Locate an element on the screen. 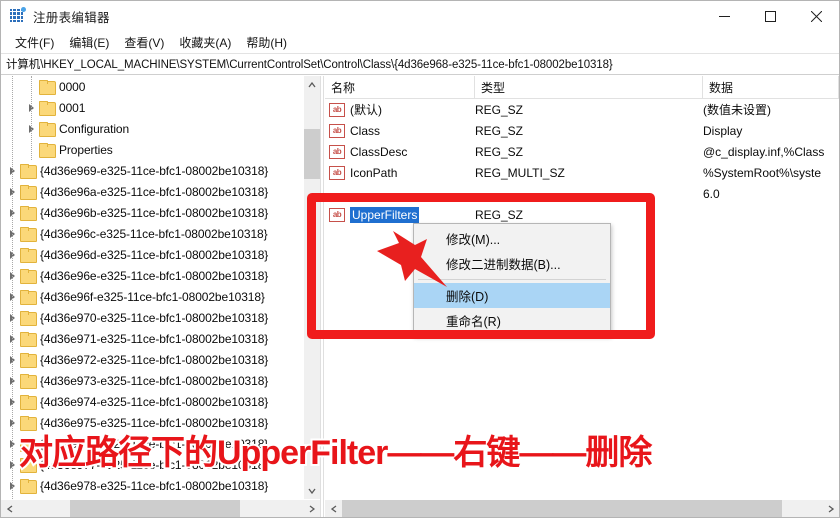 This screenshot has height=518, width=840. tree-item-label: 0001 is located at coordinates (72, 107).